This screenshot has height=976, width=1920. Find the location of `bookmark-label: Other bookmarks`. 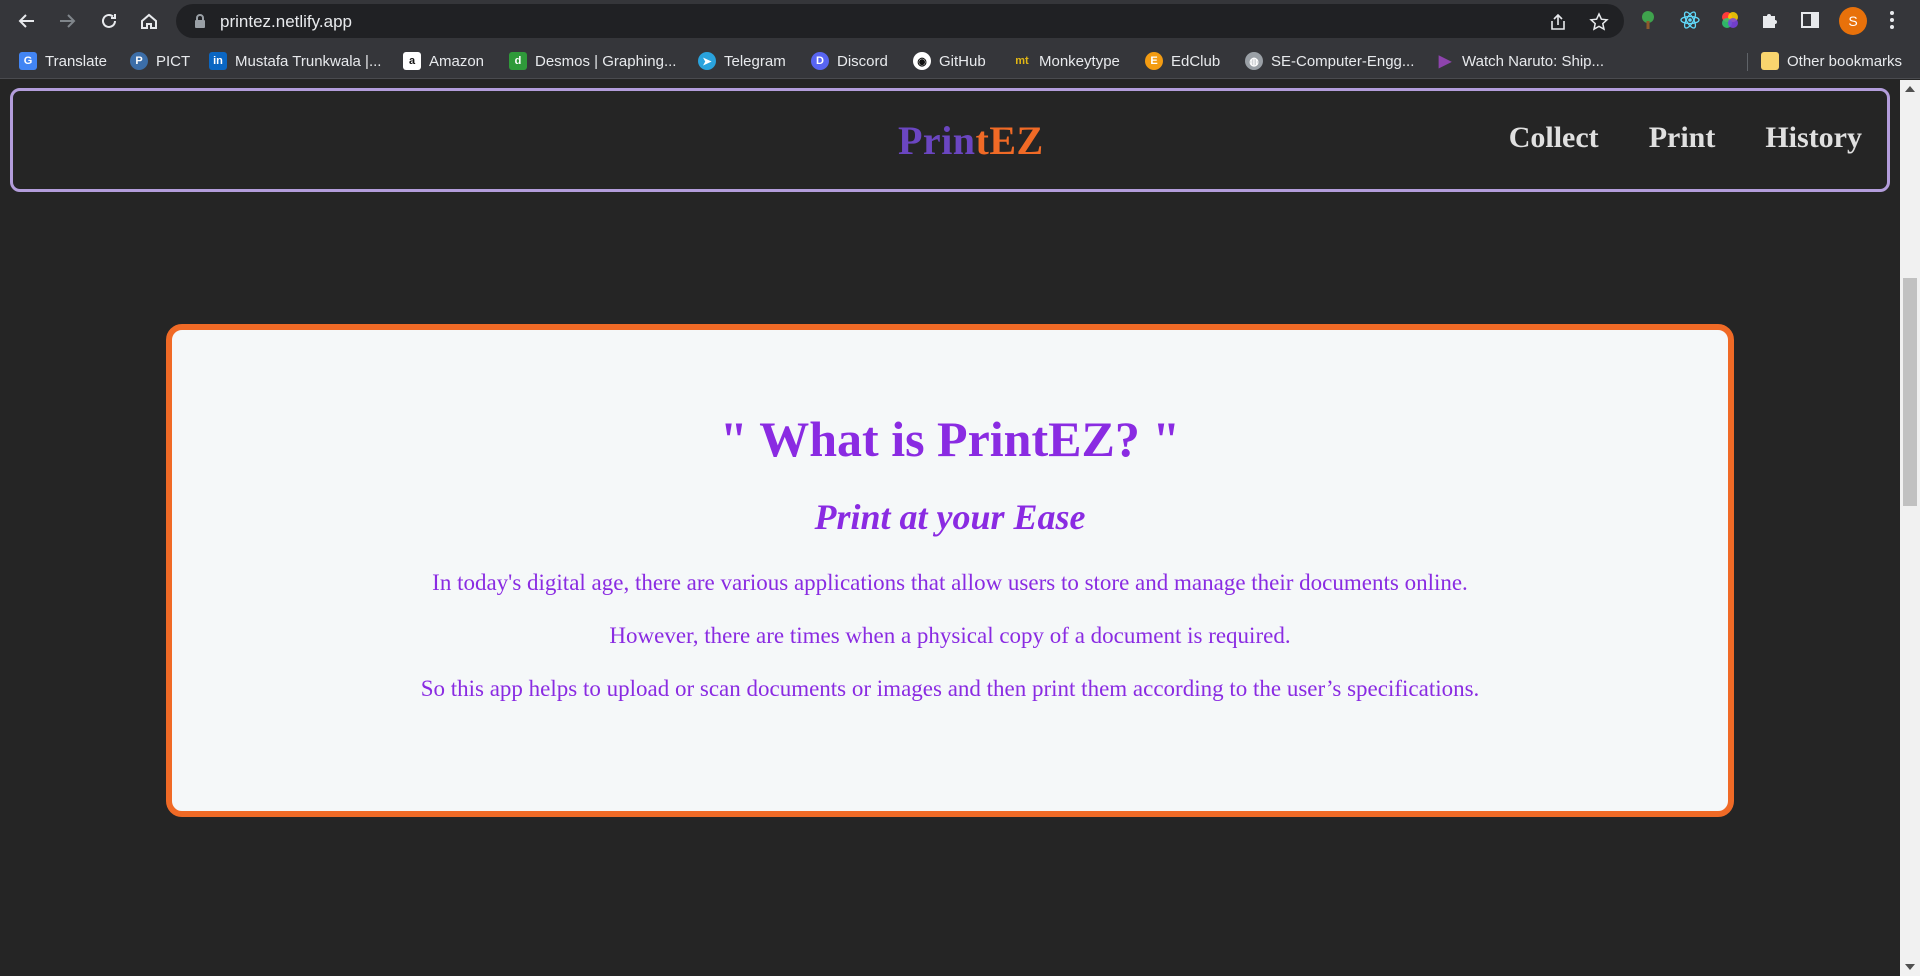

bookmark-label: Other bookmarks is located at coordinates (1845, 61).